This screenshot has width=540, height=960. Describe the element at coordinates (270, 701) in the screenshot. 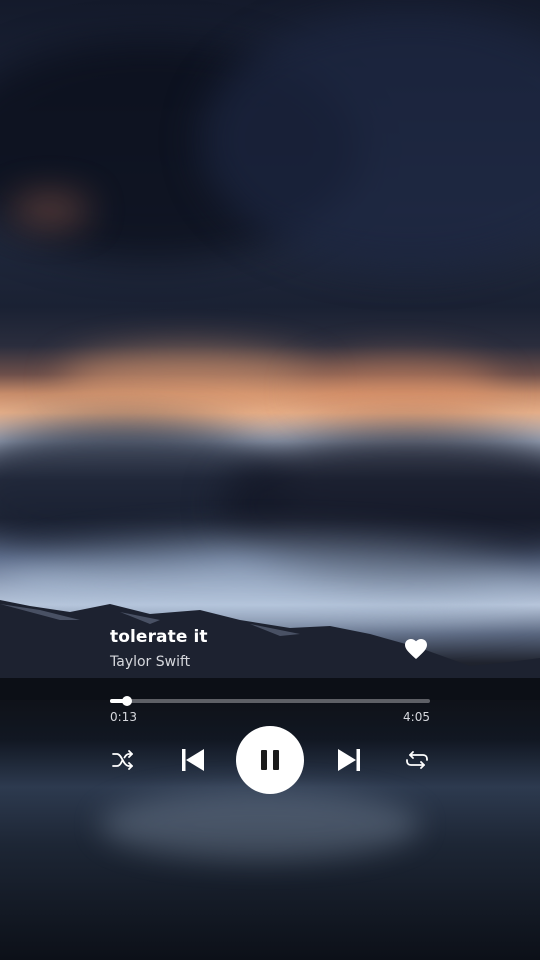

I see `progress-bar` at that location.